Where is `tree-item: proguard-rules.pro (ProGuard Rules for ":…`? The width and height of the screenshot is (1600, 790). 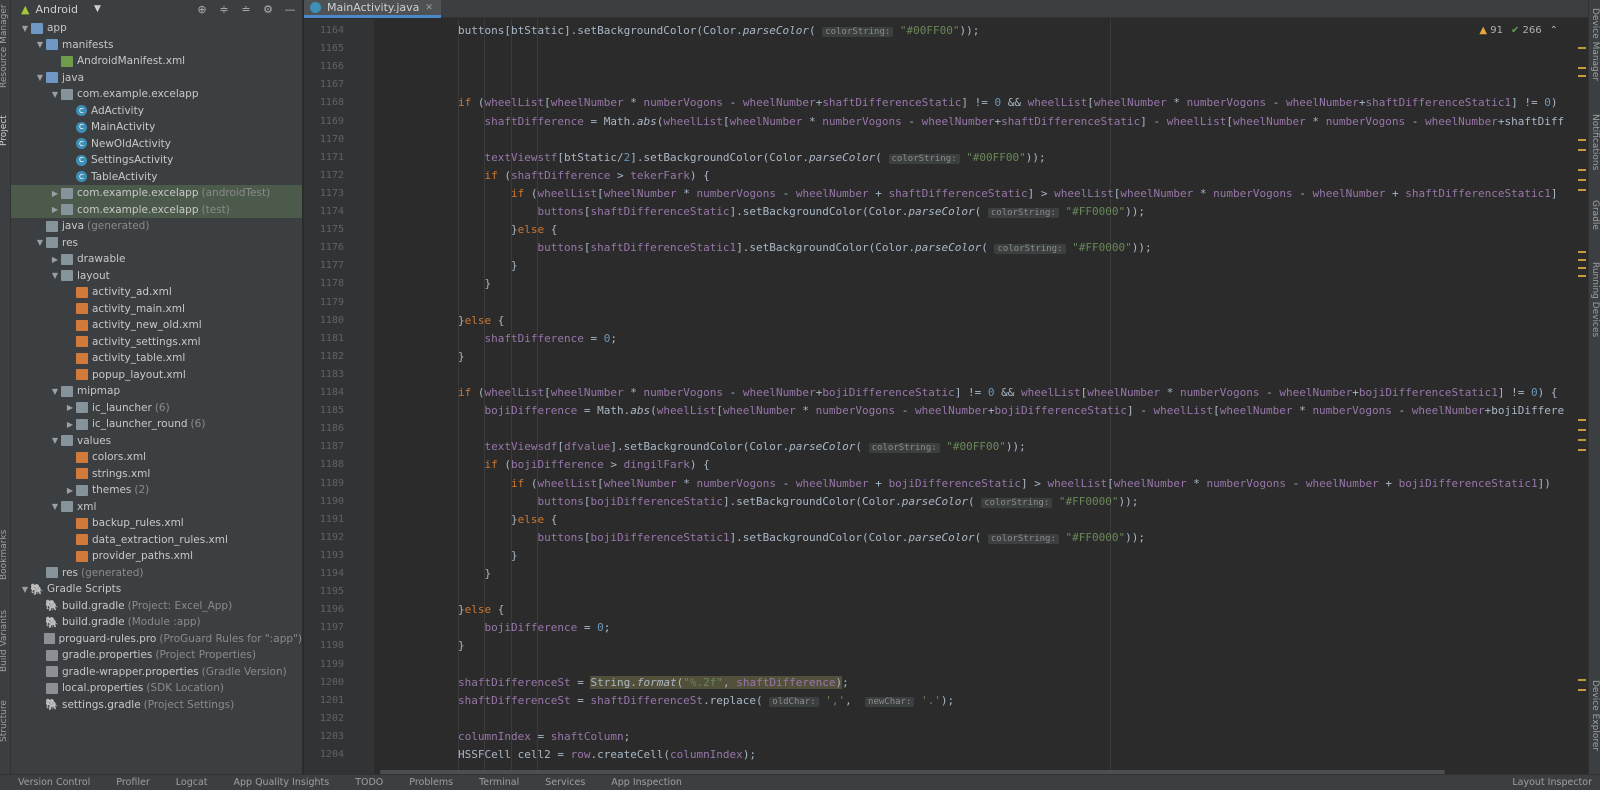
tree-item: proguard-rules.pro (ProGuard Rules for ":… is located at coordinates (156, 639).